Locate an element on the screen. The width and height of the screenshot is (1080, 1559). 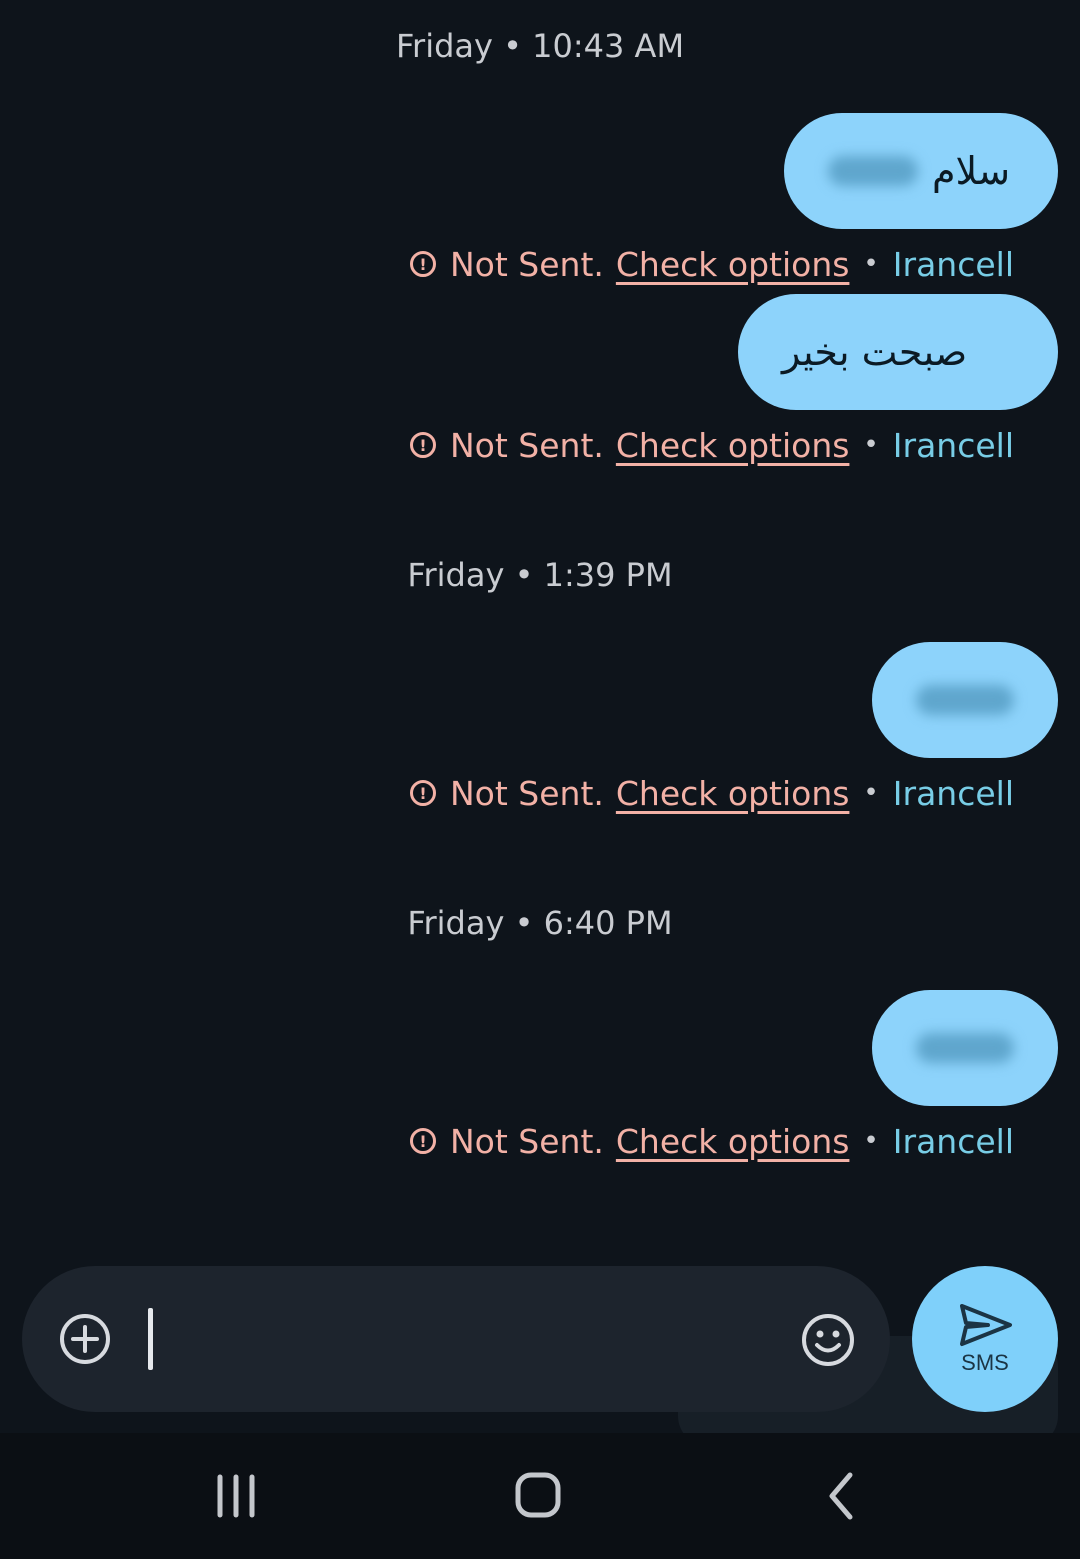
recents-icon is located at coordinates (236, 1496).